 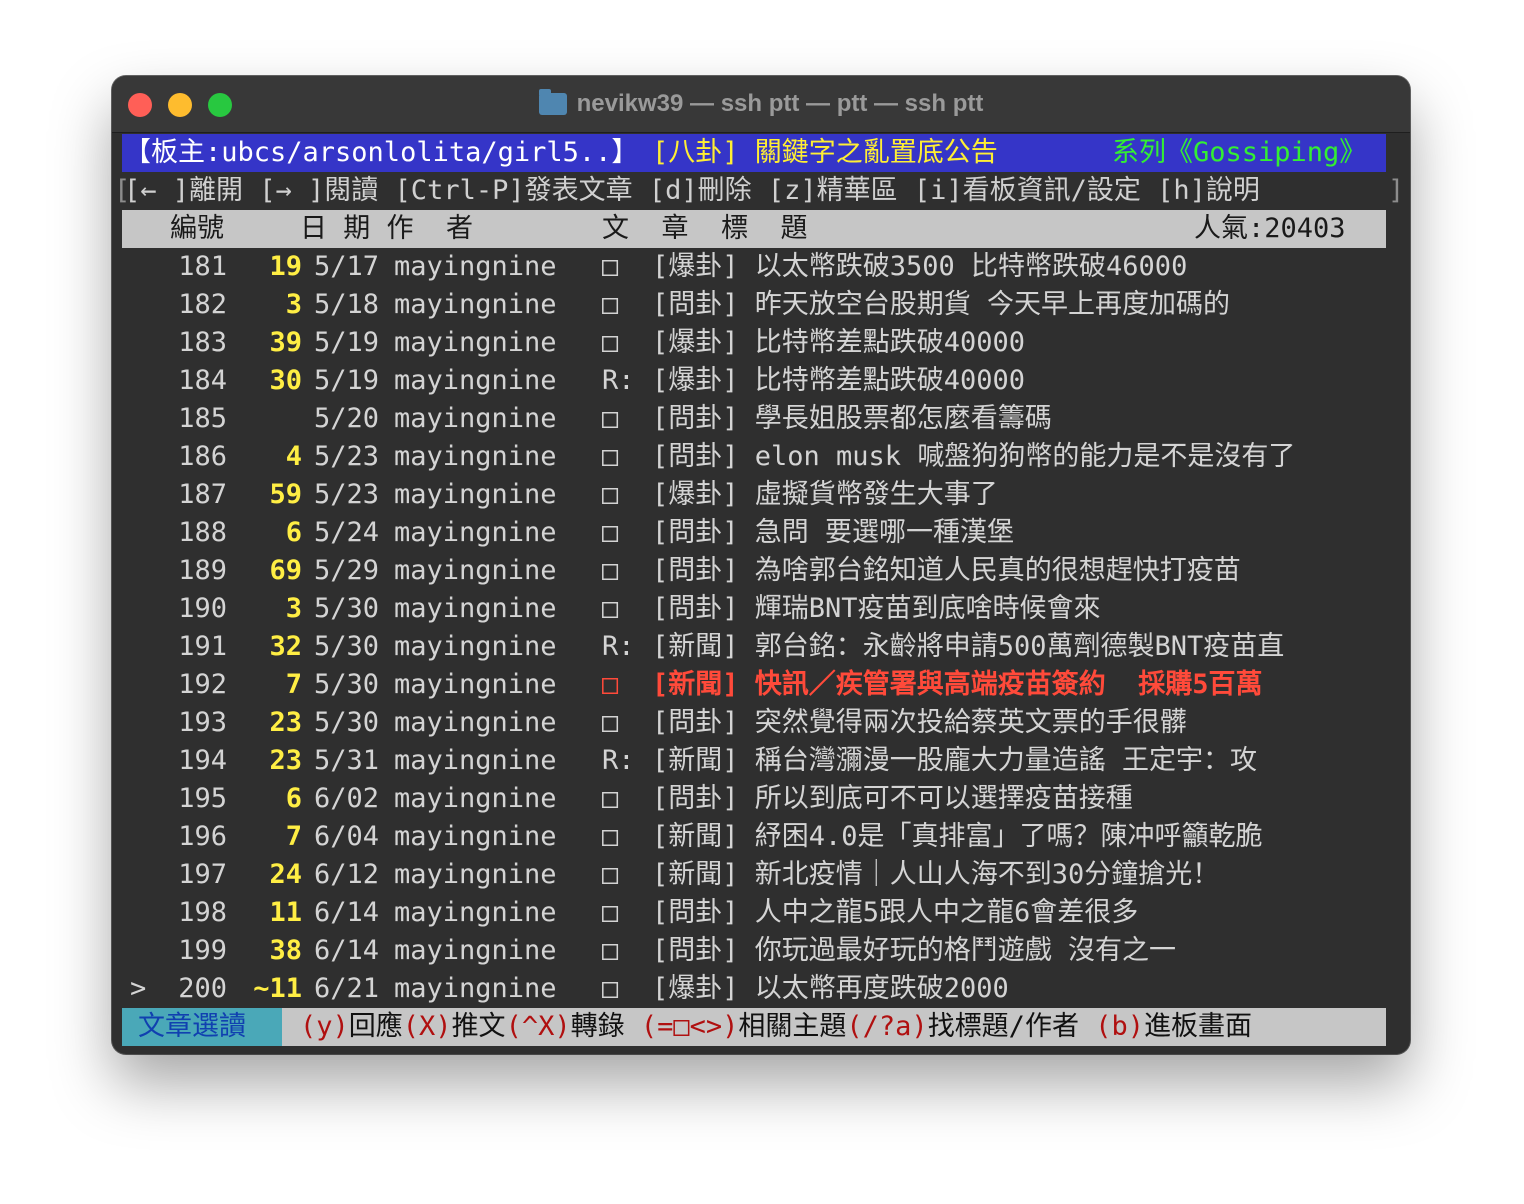 I want to click on title-bar: nevikw39 — ssh ptt — ptt — ssh ptt, so click(x=761, y=104).